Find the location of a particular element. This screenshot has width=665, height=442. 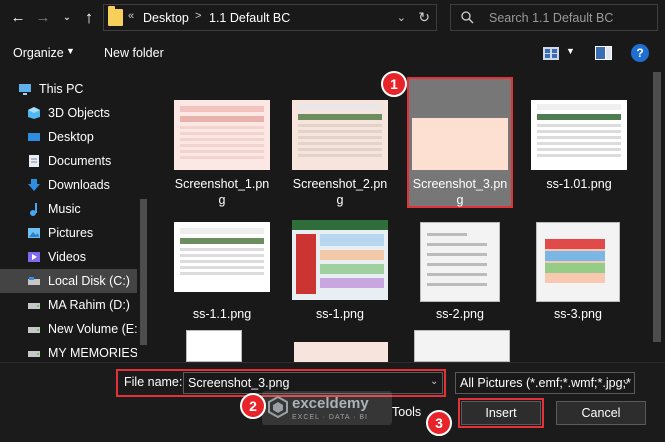

folder-icon is located at coordinates (115, 16).